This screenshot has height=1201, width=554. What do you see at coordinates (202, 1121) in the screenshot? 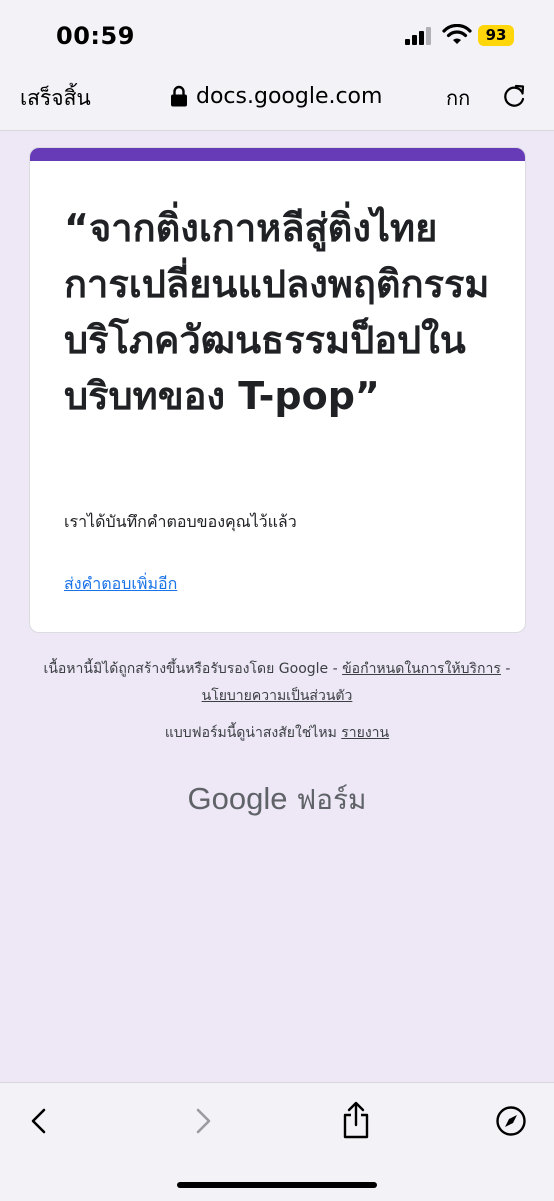
I see `forward-icon` at bounding box center [202, 1121].